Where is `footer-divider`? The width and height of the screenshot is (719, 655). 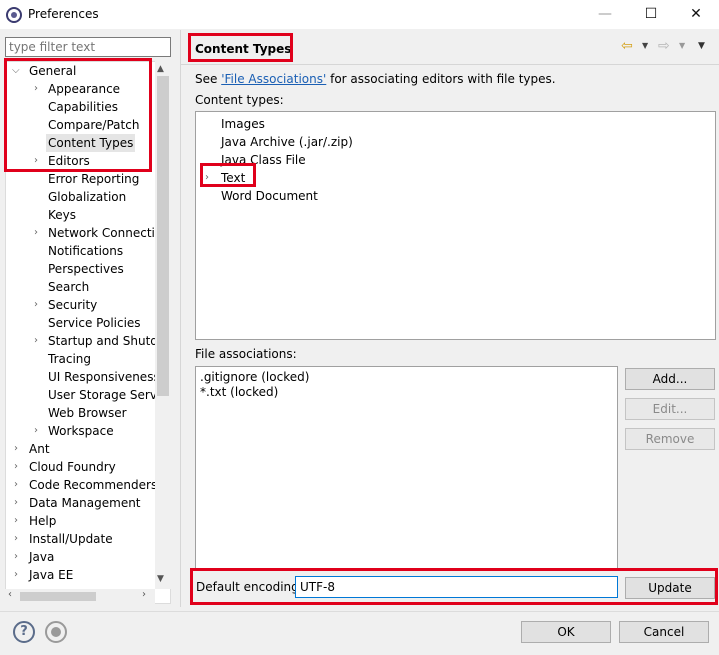 footer-divider is located at coordinates (359, 611).